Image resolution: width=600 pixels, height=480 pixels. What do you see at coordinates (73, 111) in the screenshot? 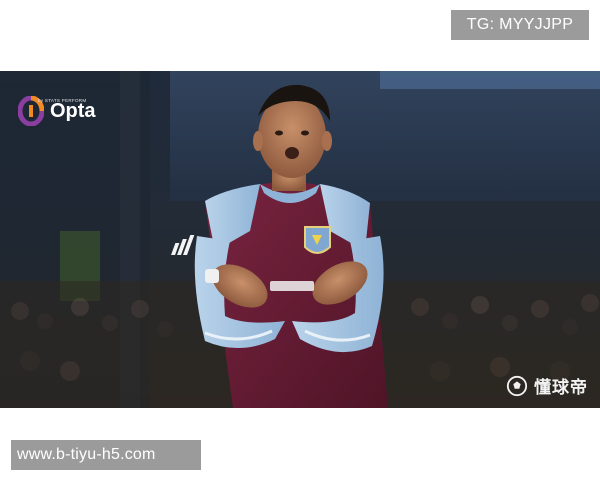
I see `opta-logo-text: Opta` at bounding box center [73, 111].